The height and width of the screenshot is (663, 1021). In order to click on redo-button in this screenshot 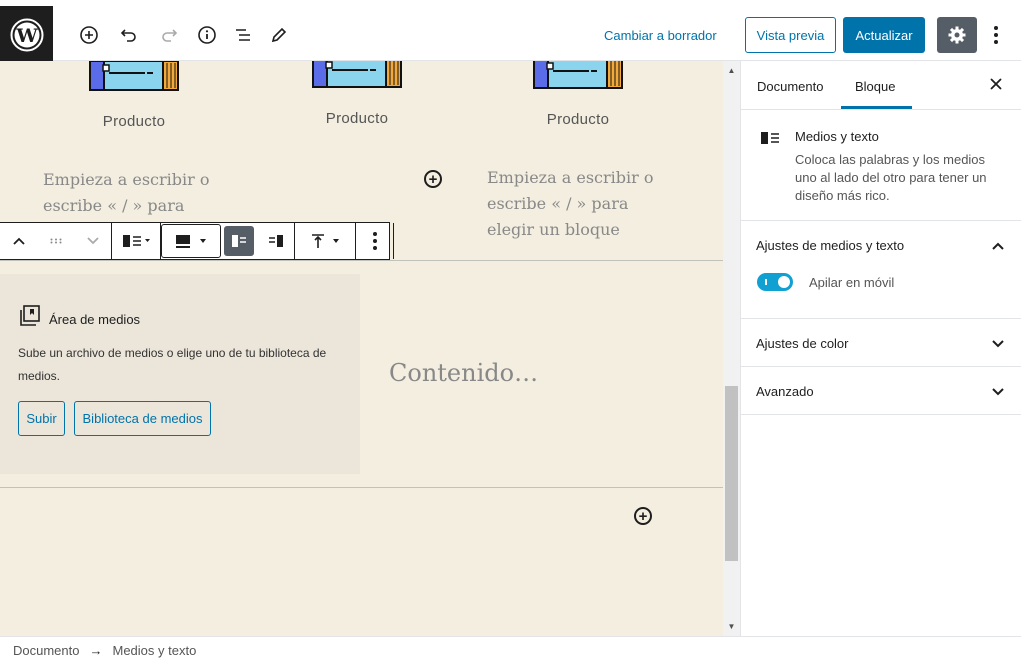, I will do `click(169, 35)`.